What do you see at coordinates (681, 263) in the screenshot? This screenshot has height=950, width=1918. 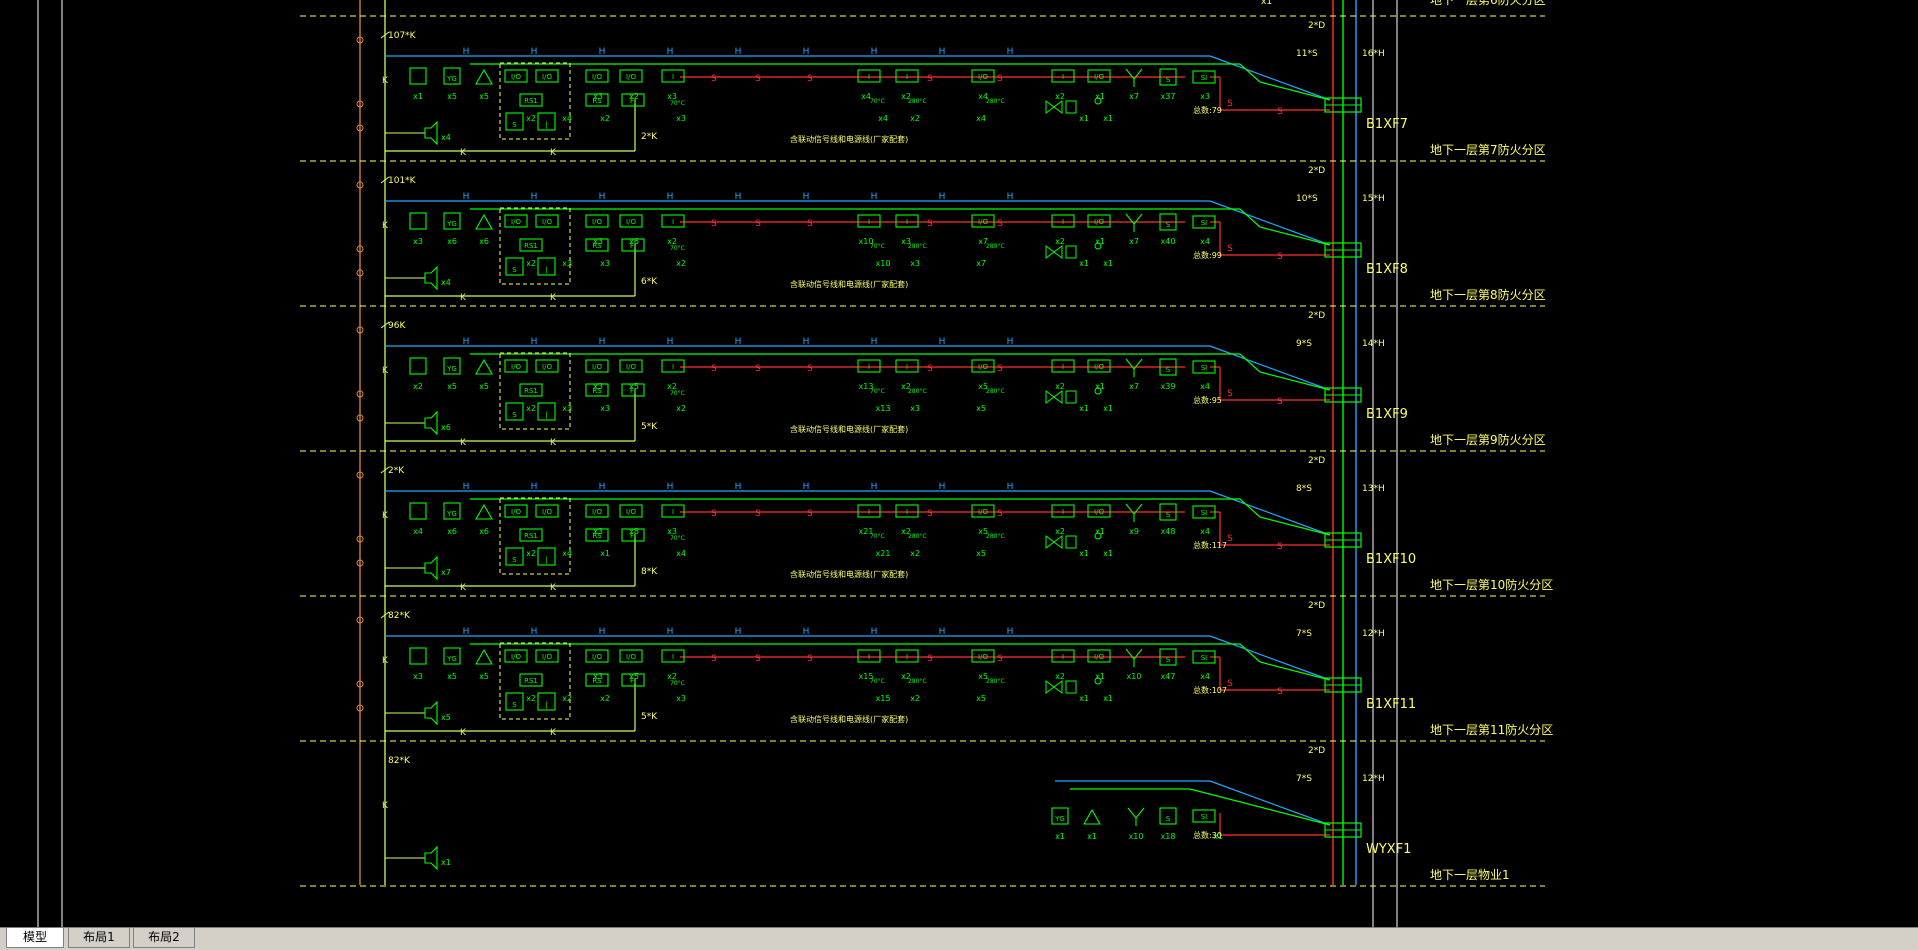 I see `qty-sub-label-3: x2` at bounding box center [681, 263].